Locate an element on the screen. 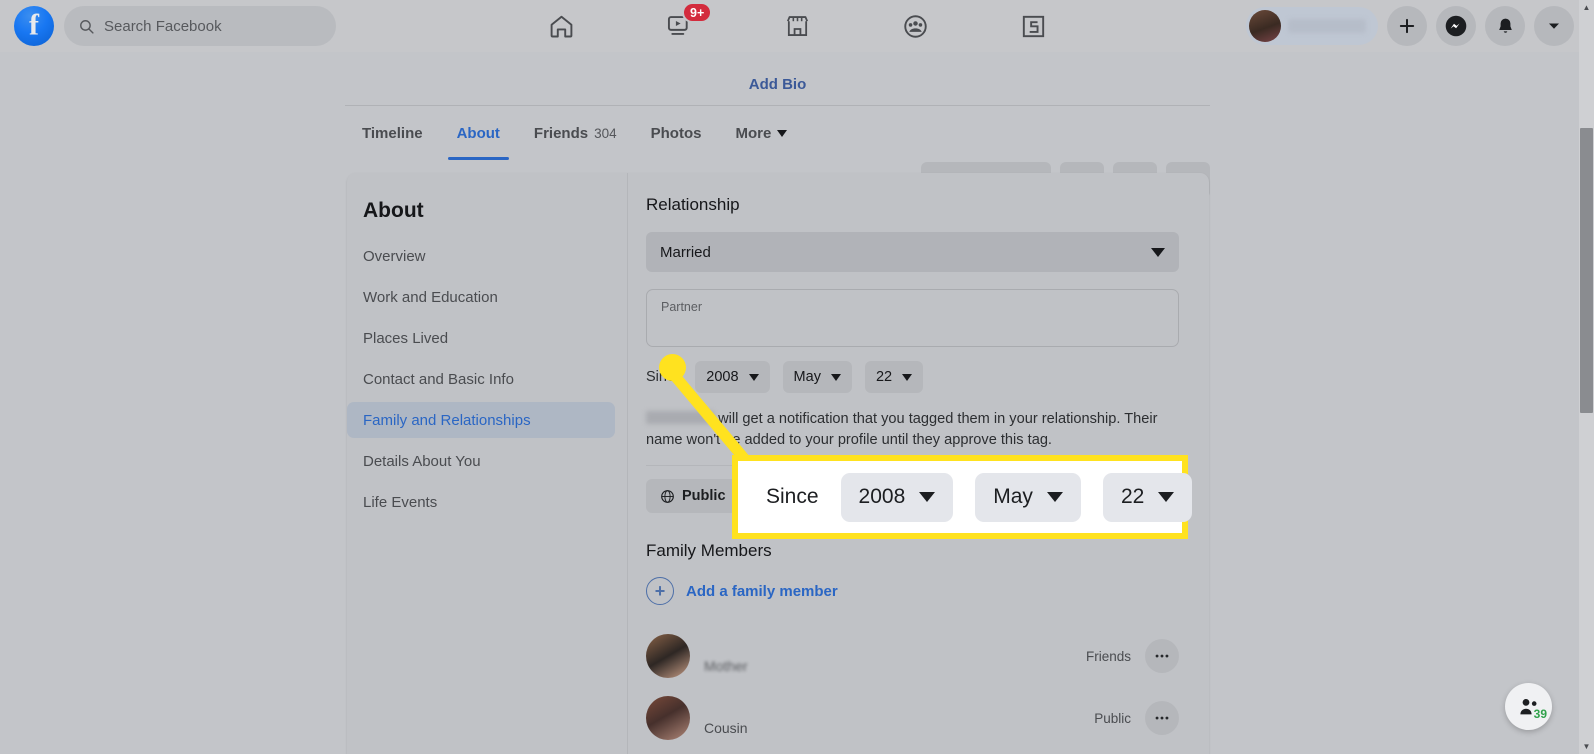 The image size is (1594, 754). day-value: 22 is located at coordinates (884, 377).